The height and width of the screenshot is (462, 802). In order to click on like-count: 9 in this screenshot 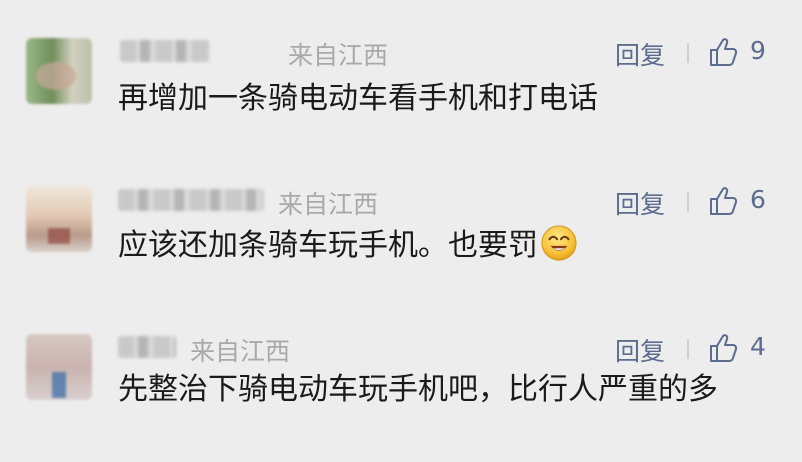, I will do `click(758, 50)`.